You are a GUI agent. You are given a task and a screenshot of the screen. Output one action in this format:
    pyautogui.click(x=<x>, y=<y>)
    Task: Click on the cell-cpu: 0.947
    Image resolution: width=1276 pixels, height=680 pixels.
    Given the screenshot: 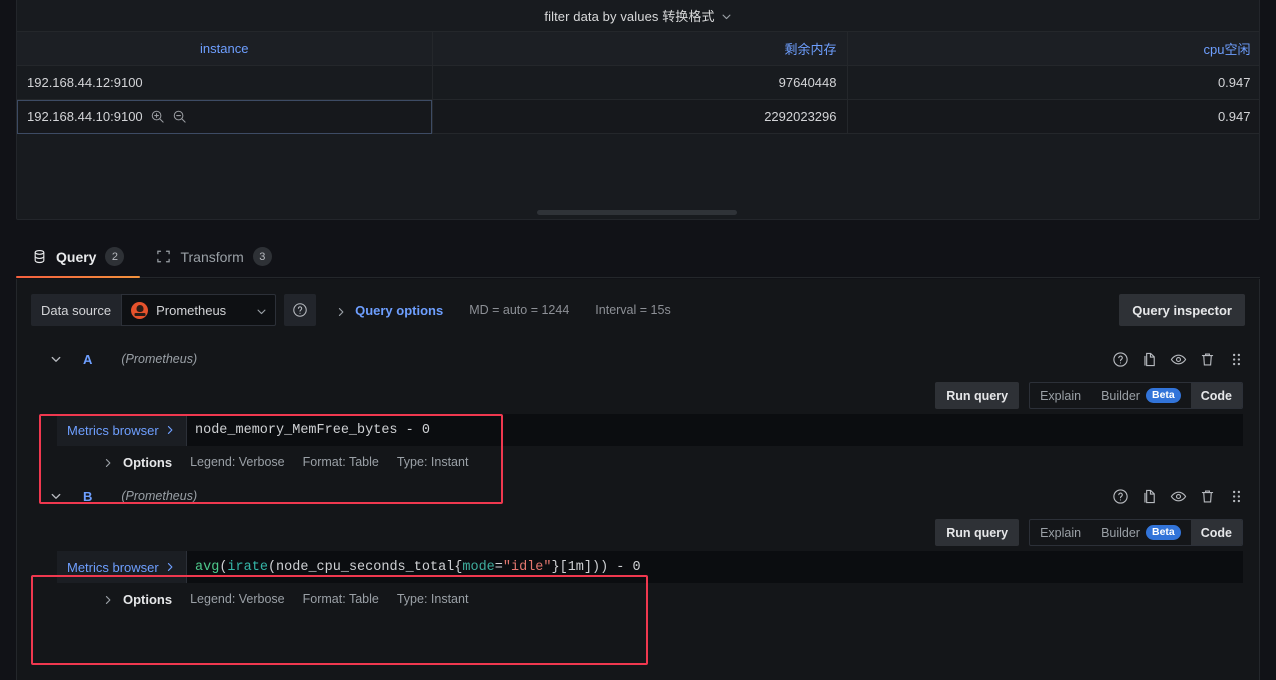 What is the action you would take?
    pyautogui.click(x=1053, y=116)
    